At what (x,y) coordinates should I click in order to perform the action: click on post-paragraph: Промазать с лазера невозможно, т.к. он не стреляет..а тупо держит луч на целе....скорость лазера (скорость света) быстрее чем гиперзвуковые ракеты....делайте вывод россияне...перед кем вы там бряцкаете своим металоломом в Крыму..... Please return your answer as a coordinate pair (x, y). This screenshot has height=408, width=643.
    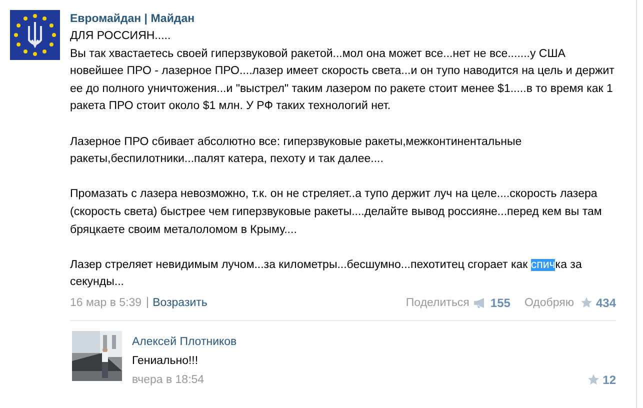
    Looking at the image, I should click on (336, 212).